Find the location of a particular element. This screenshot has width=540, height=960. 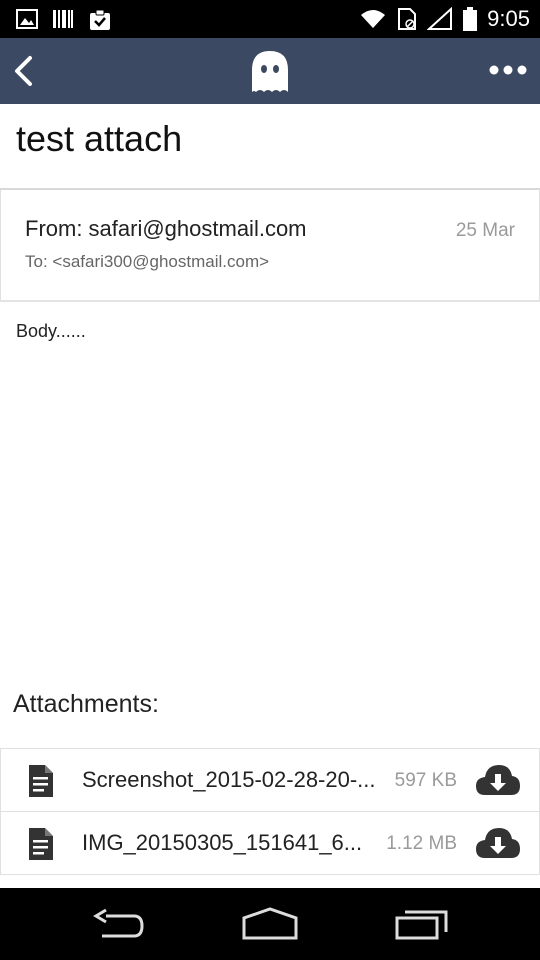

attachment-item: IMG_20150305_151641_6... 1.12 MB is located at coordinates (270, 843).